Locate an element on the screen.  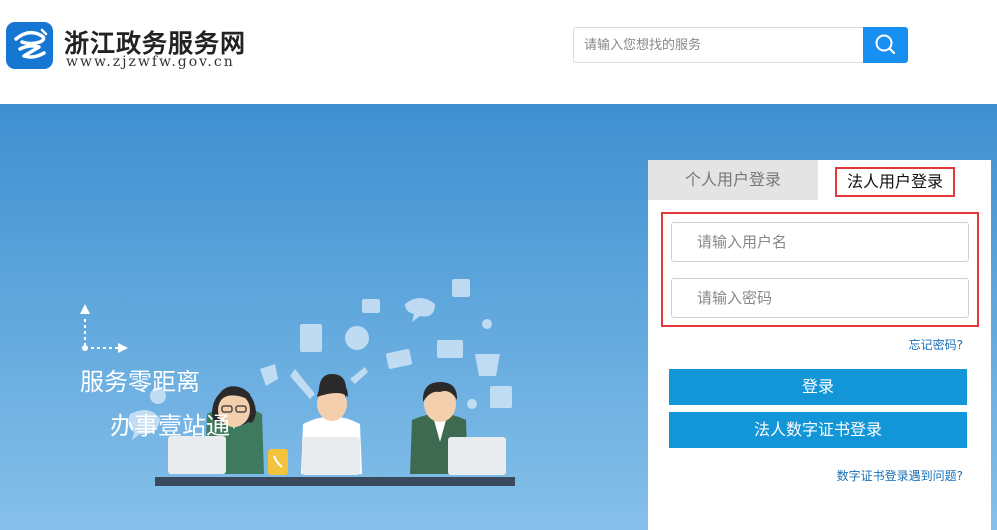
search-input is located at coordinates (718, 45).